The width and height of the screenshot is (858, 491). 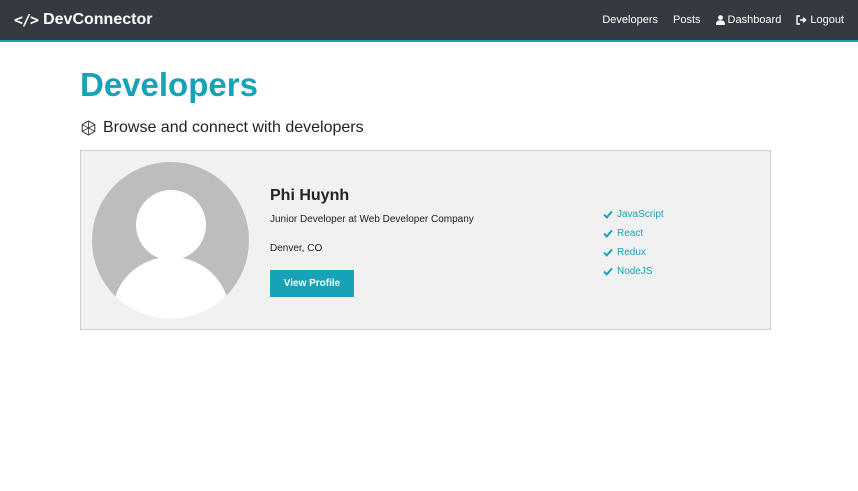 I want to click on skill-item: NodeJS, so click(x=633, y=271).